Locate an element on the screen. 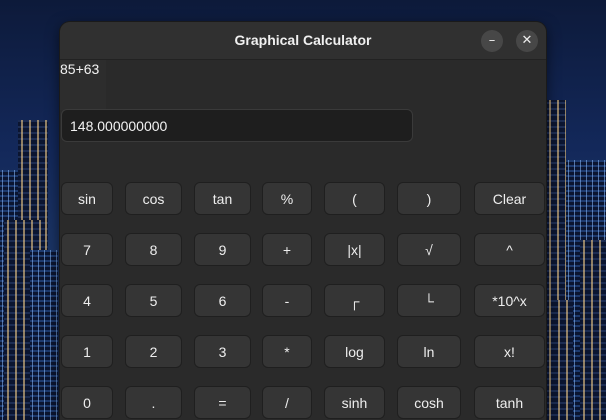 The width and height of the screenshot is (606, 420). expression-area: 85+63 is located at coordinates (83, 85).